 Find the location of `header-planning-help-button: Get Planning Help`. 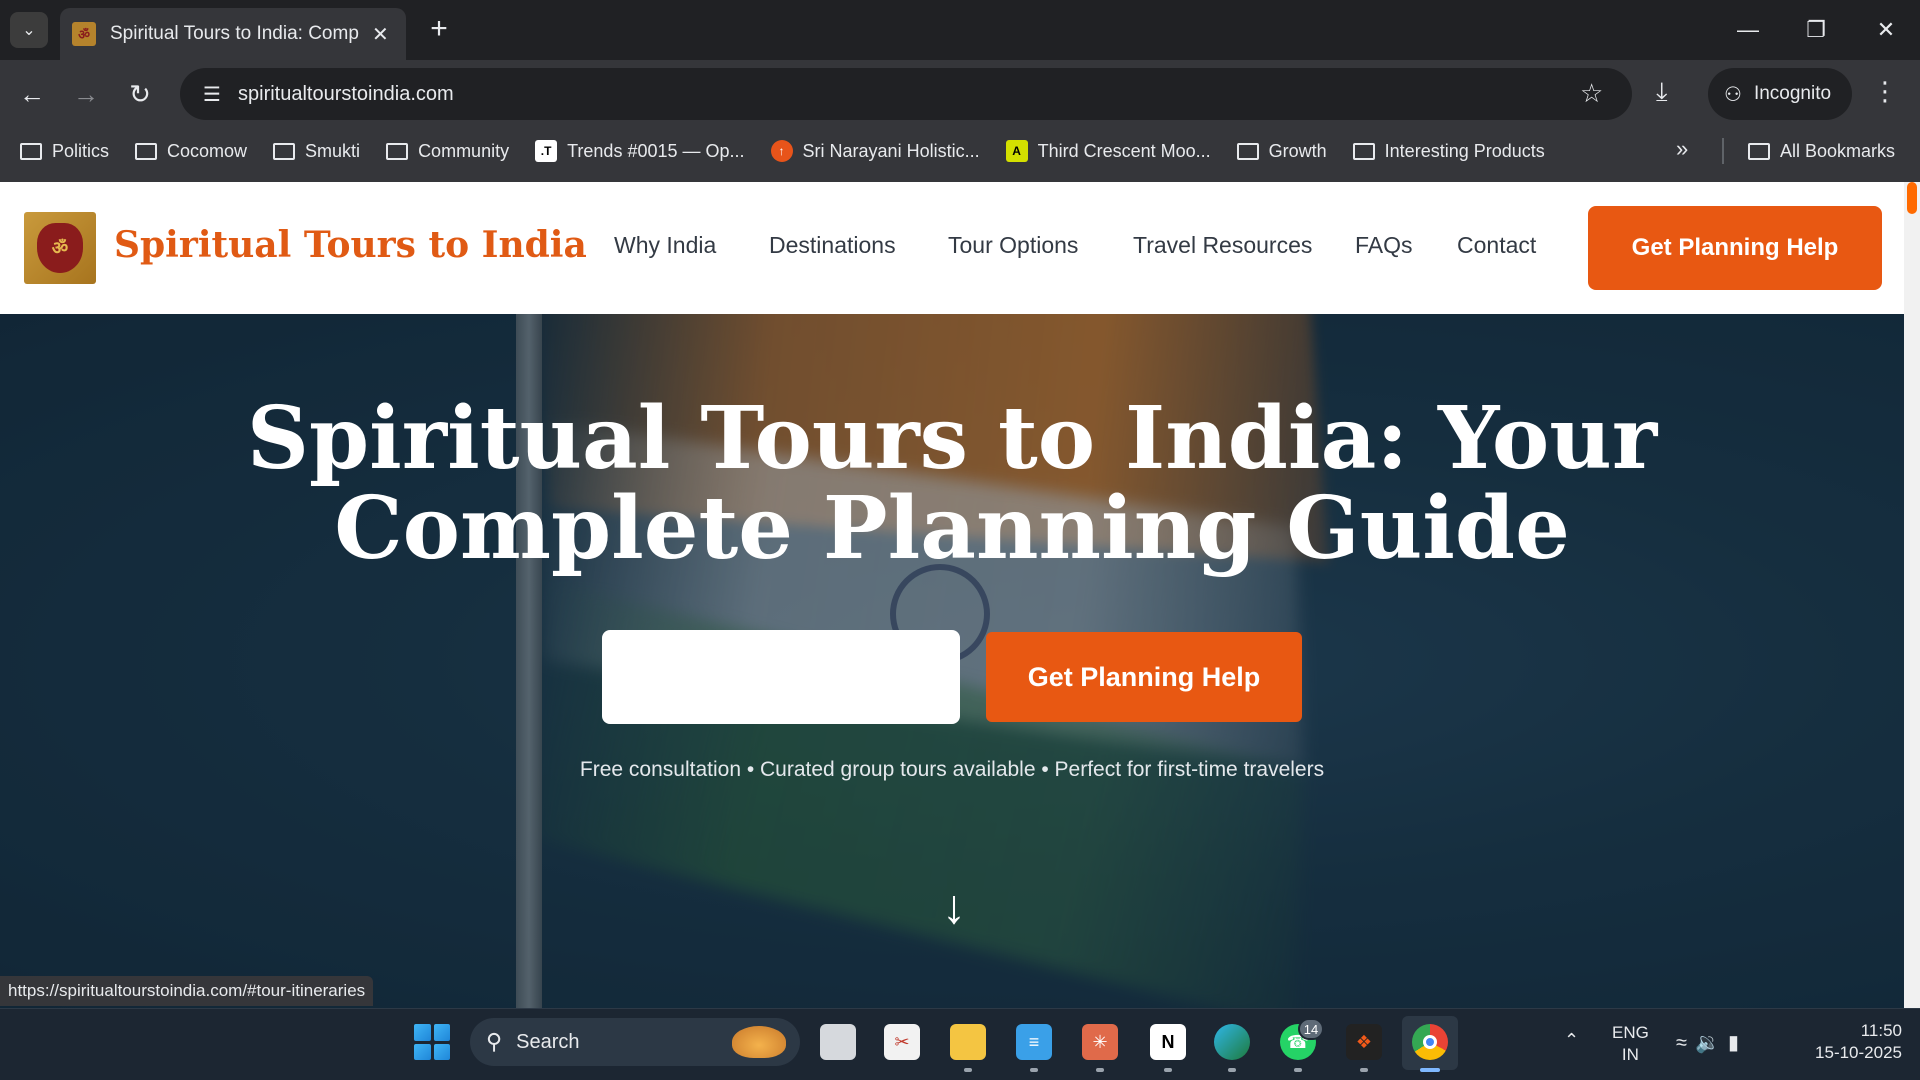

header-planning-help-button: Get Planning Help is located at coordinates (1735, 248).